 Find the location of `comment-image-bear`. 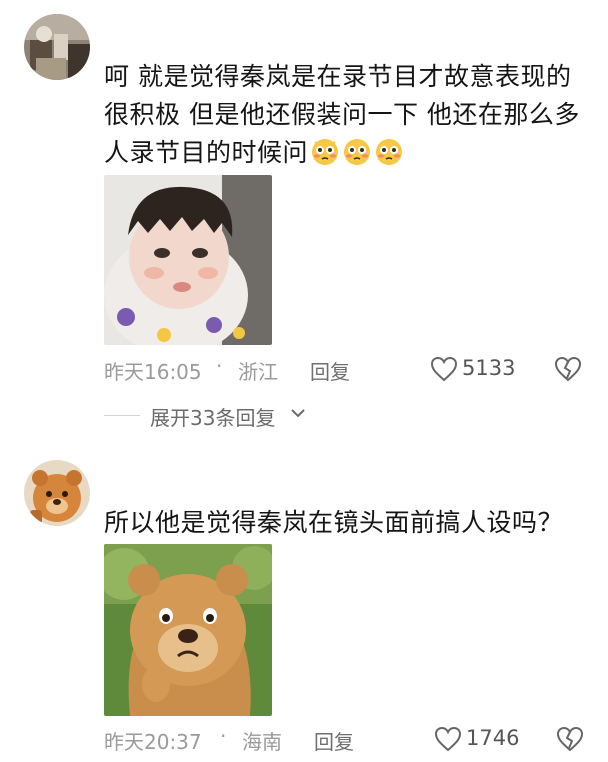

comment-image-bear is located at coordinates (188, 630).